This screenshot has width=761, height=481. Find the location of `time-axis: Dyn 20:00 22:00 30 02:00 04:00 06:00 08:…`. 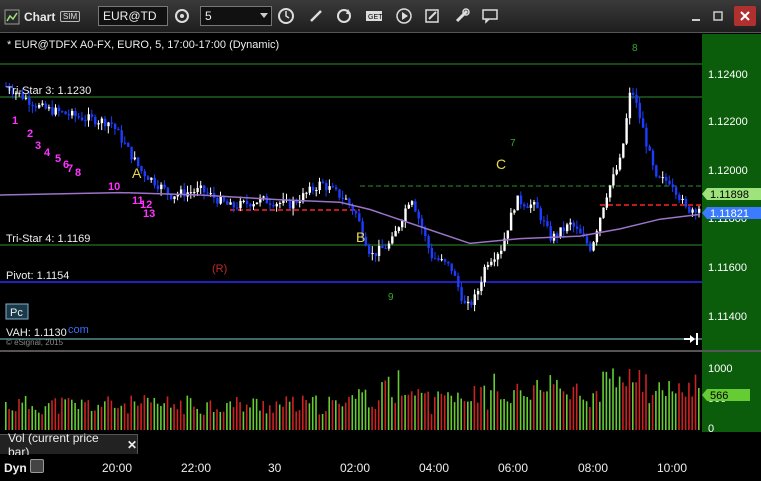

time-axis: Dyn 20:00 22:00 30 02:00 04:00 06:00 08:… is located at coordinates (380, 468).